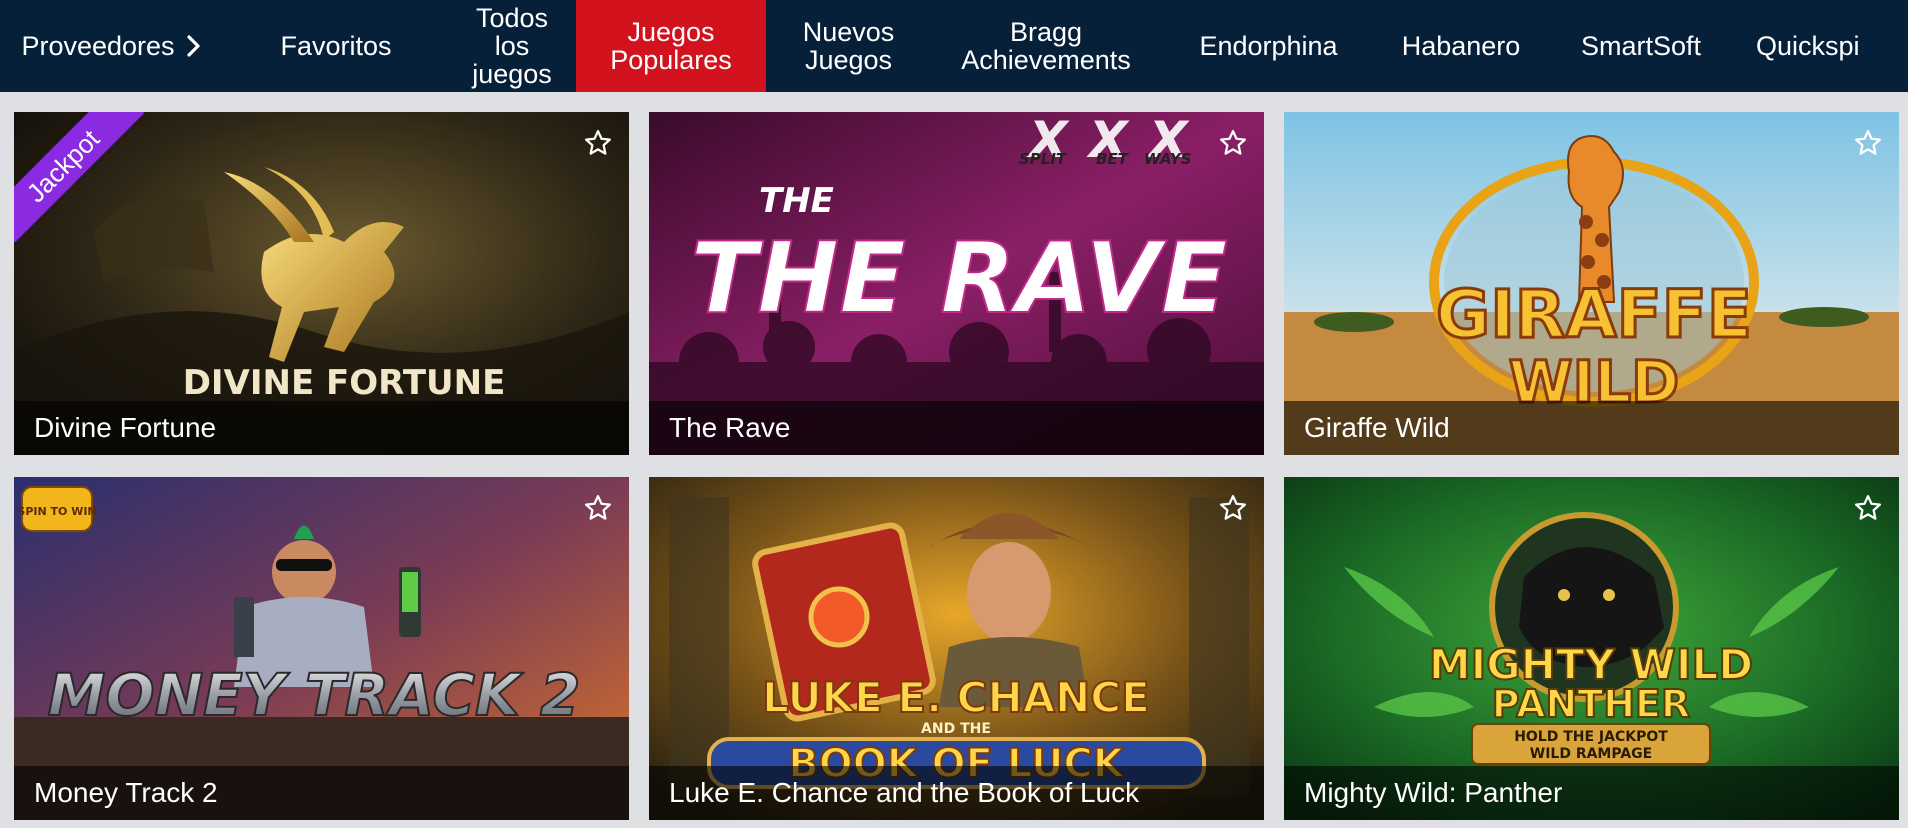  Describe the element at coordinates (956, 428) in the screenshot. I see `game-title: The Rave` at that location.